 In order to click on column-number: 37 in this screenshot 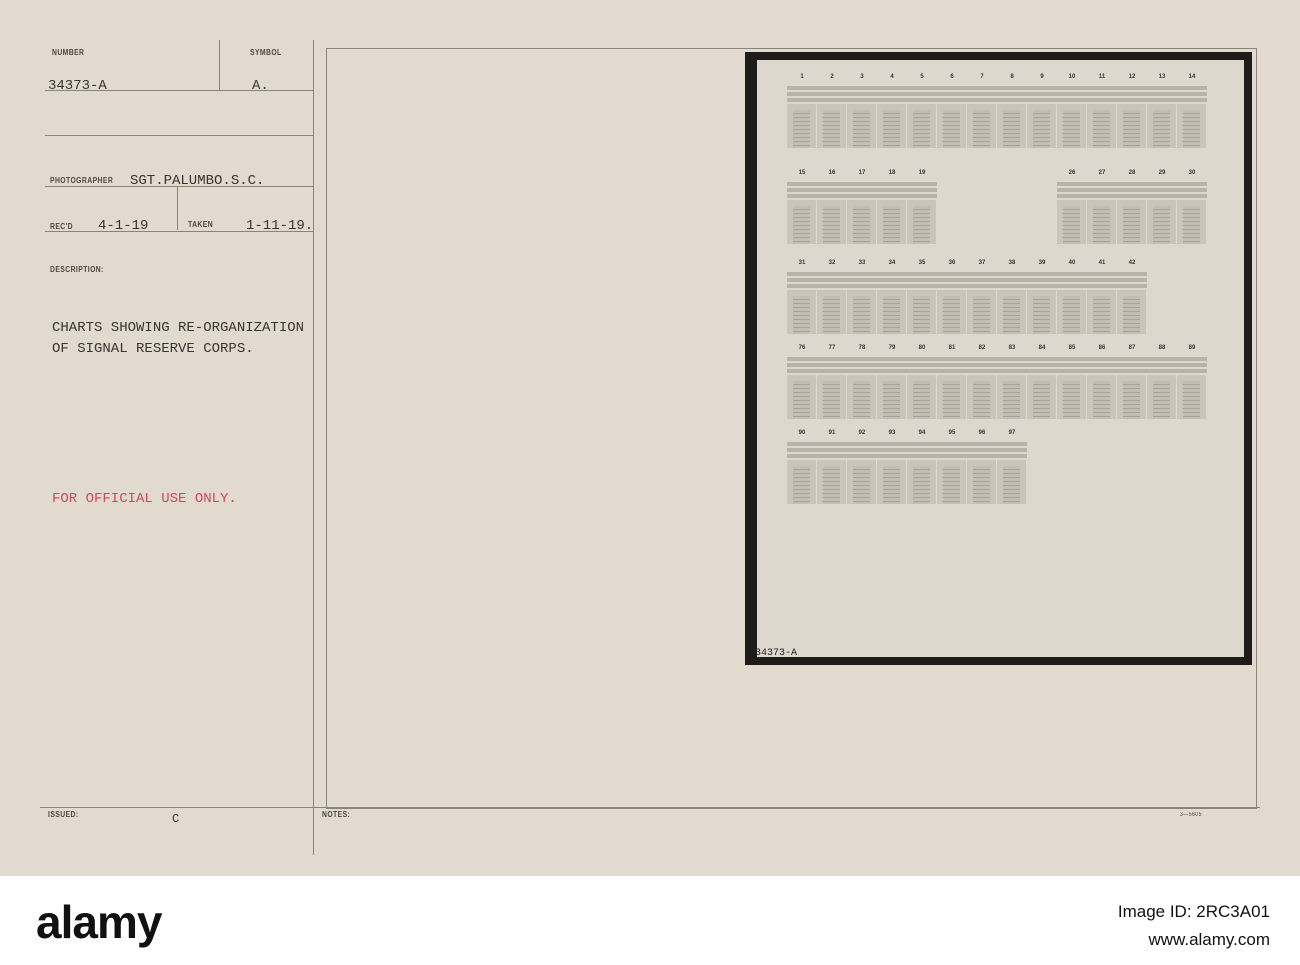, I will do `click(982, 263)`.